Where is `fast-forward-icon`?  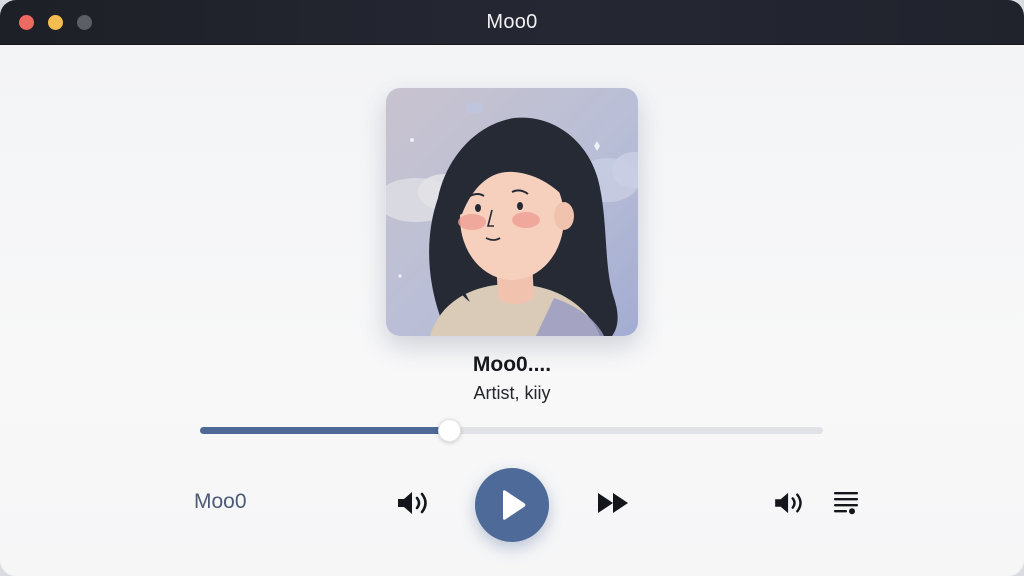
fast-forward-icon is located at coordinates (613, 503).